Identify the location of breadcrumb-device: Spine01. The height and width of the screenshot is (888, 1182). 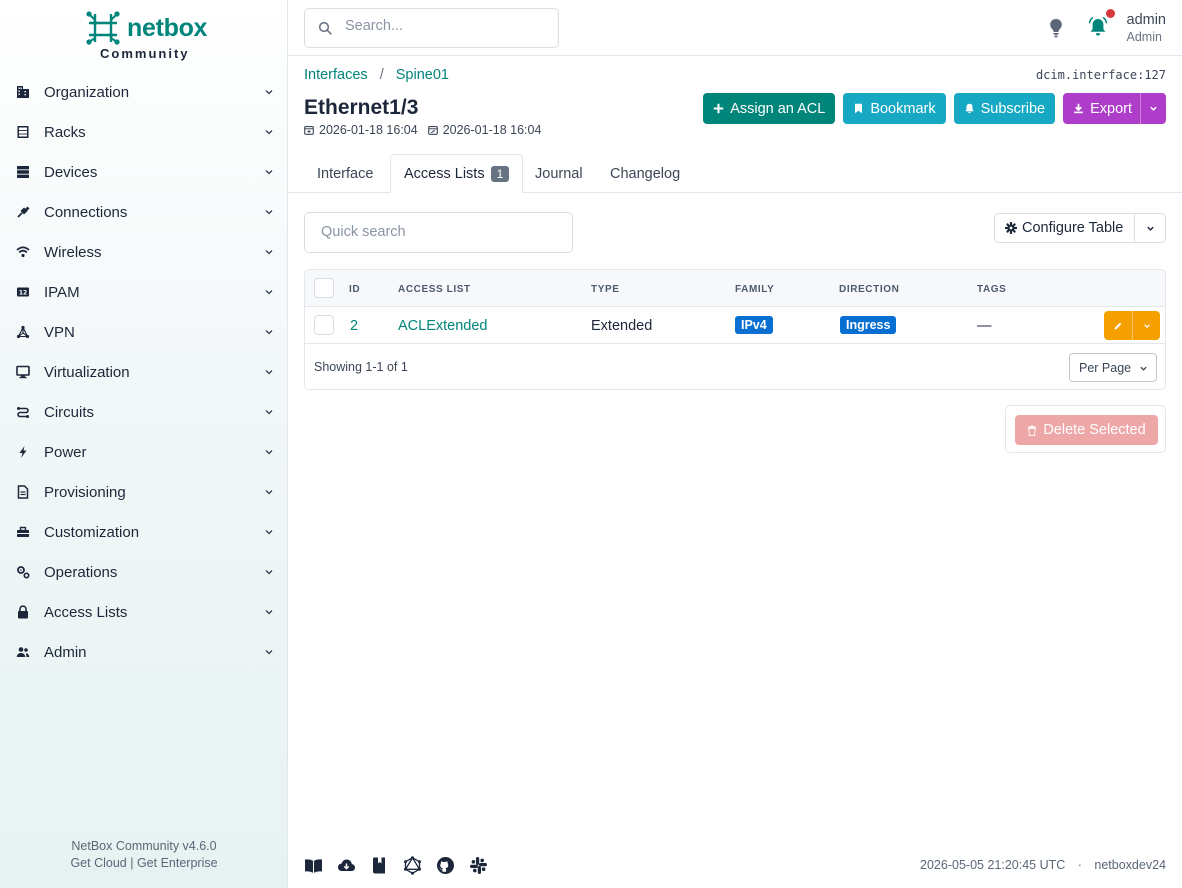
(422, 75).